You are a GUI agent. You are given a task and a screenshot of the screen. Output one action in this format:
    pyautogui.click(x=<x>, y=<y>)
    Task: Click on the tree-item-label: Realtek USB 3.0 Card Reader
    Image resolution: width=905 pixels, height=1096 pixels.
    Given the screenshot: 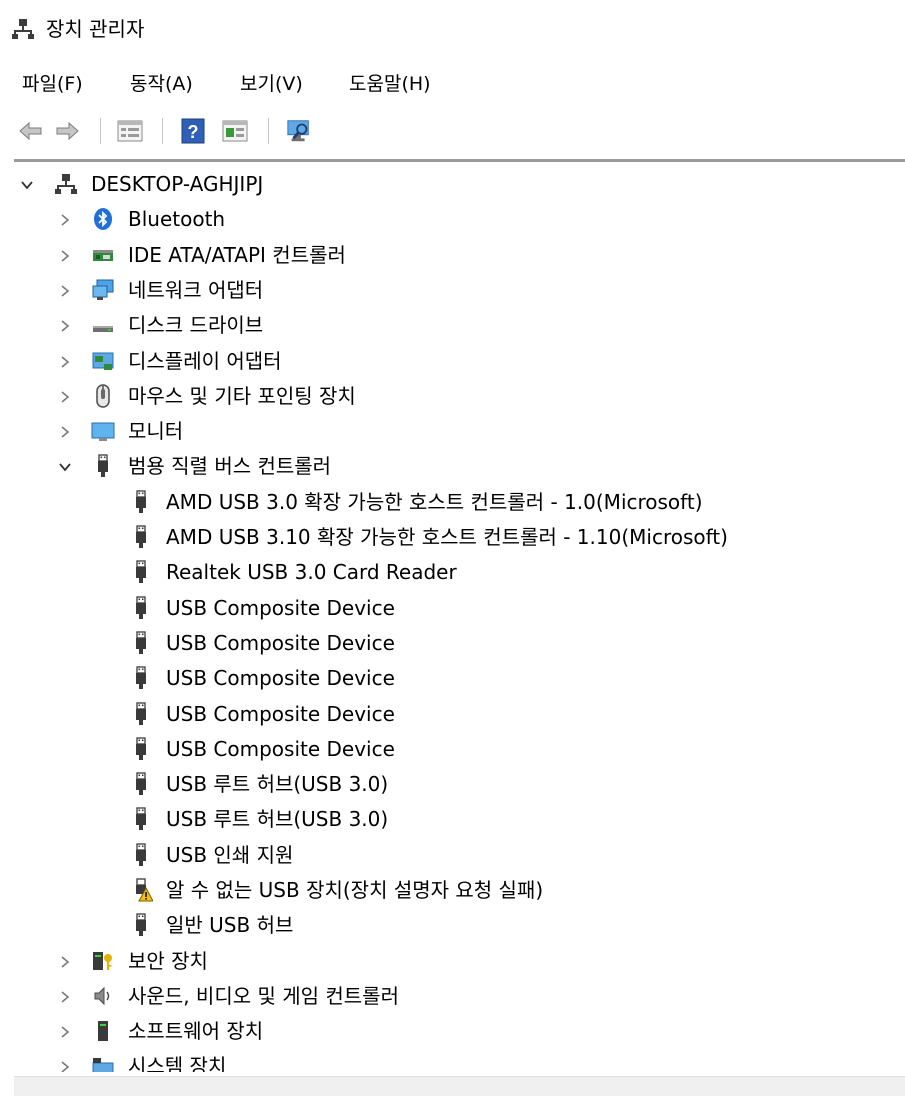 What is the action you would take?
    pyautogui.click(x=311, y=572)
    